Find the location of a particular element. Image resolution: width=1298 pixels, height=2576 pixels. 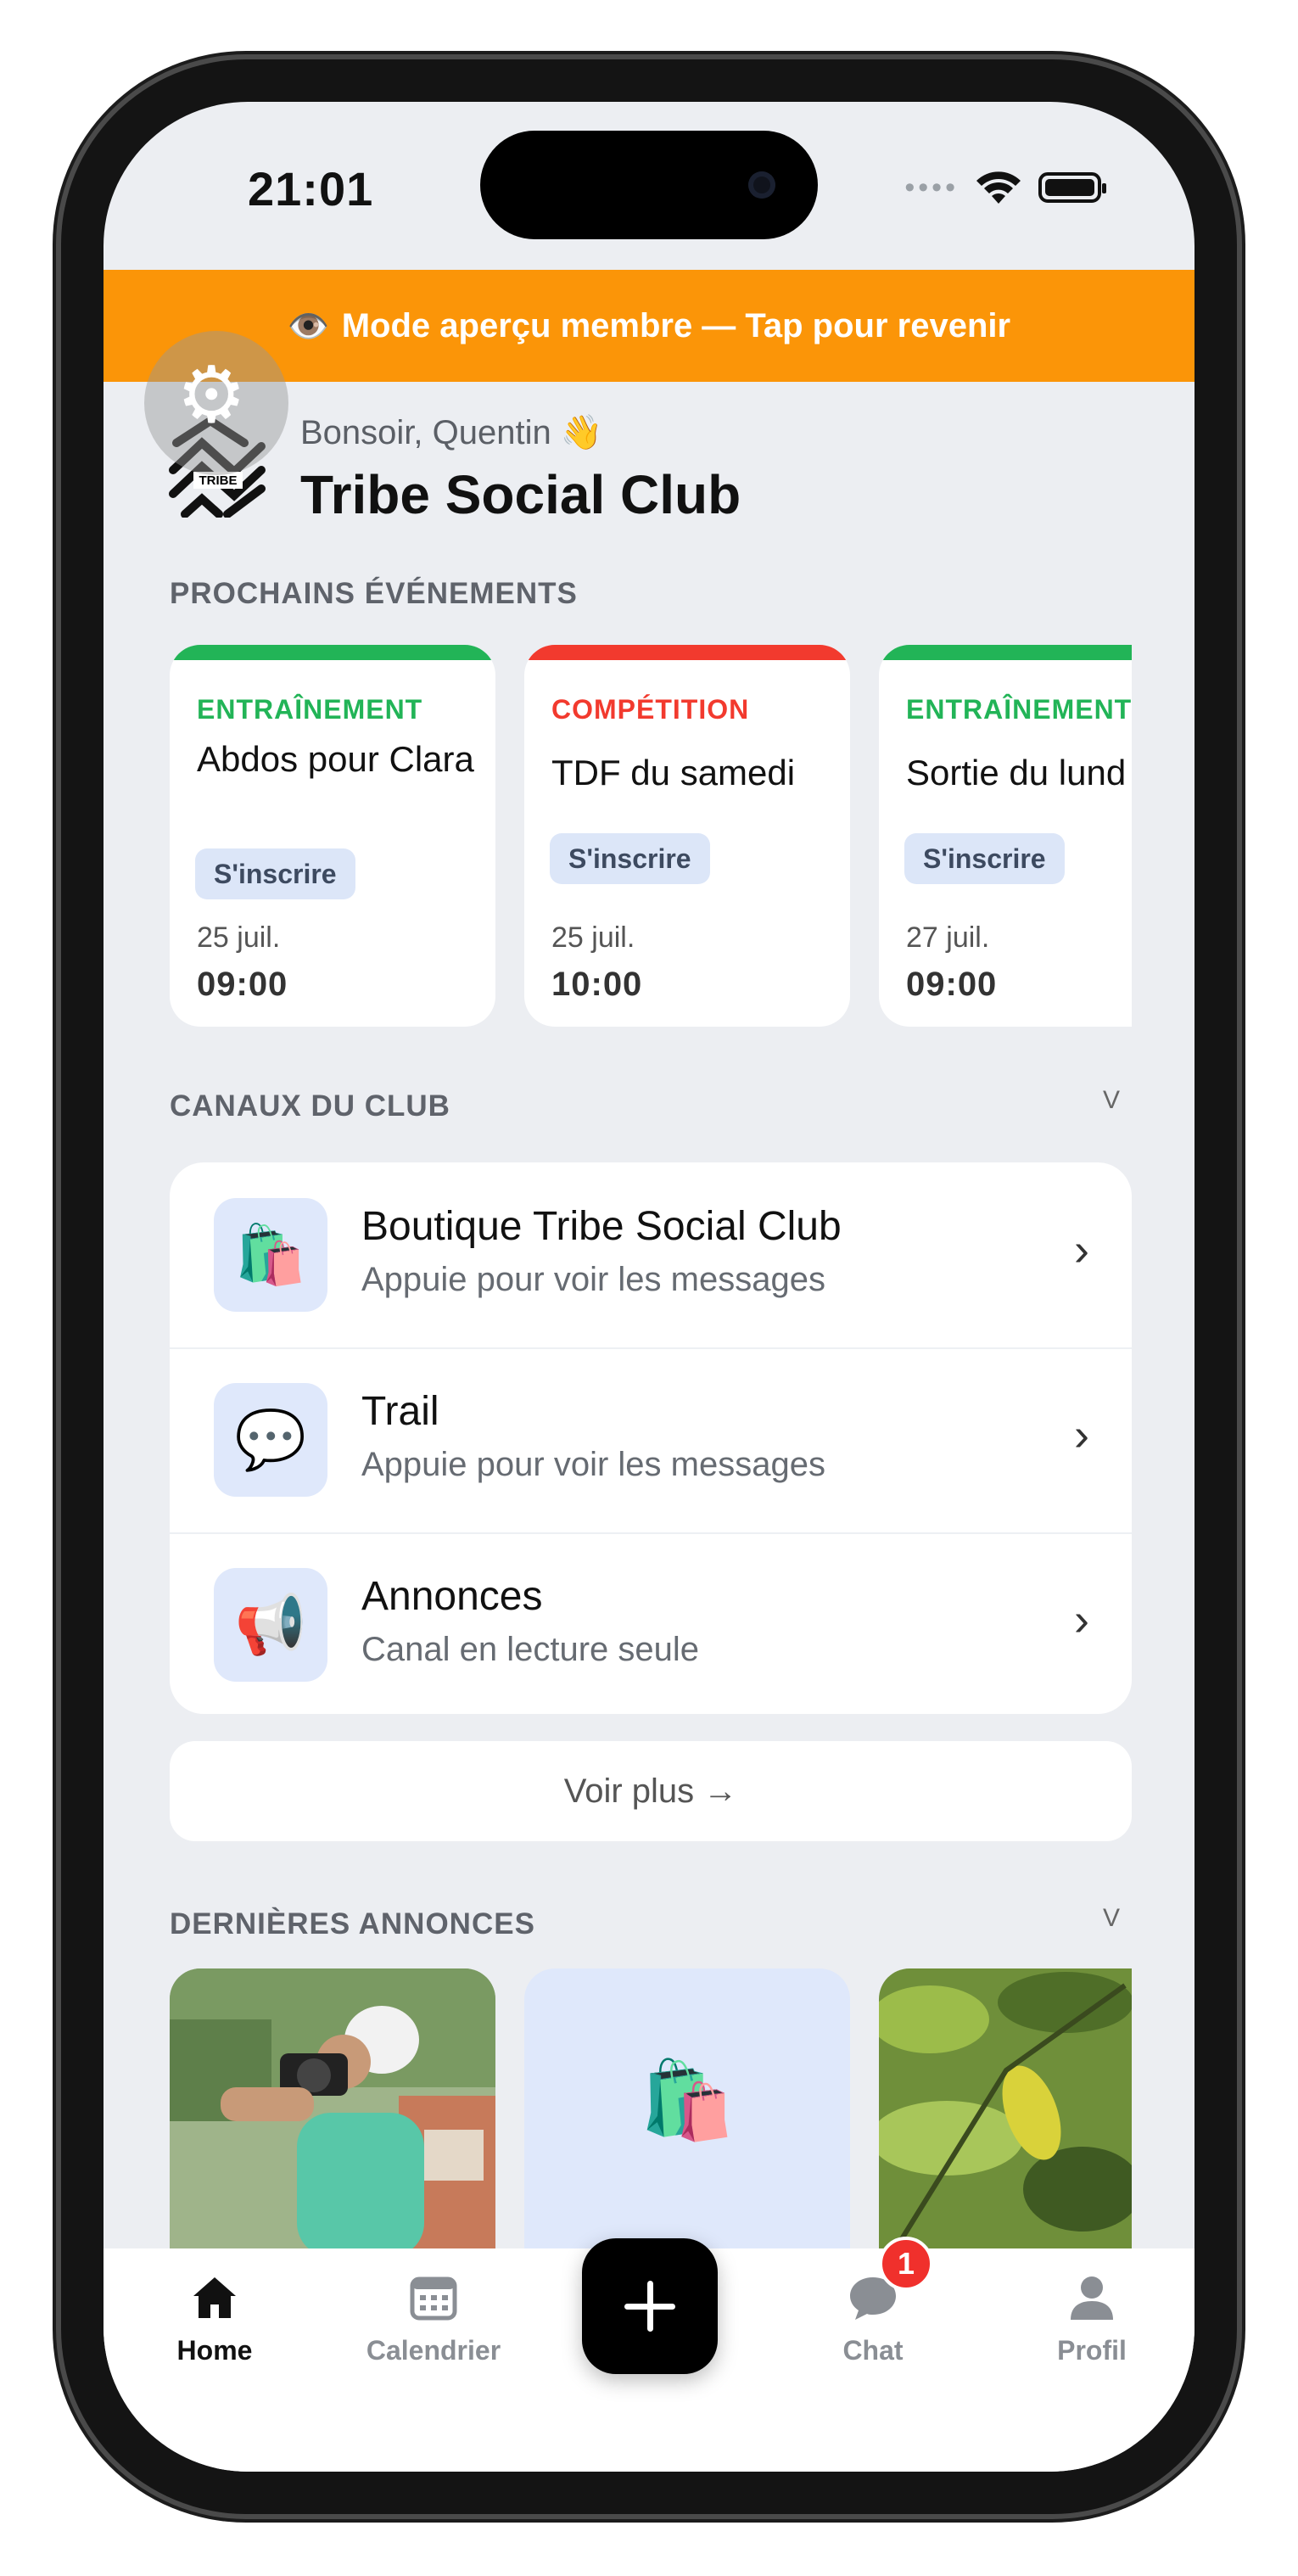

tab-calendar: Calendrier is located at coordinates (433, 2320).